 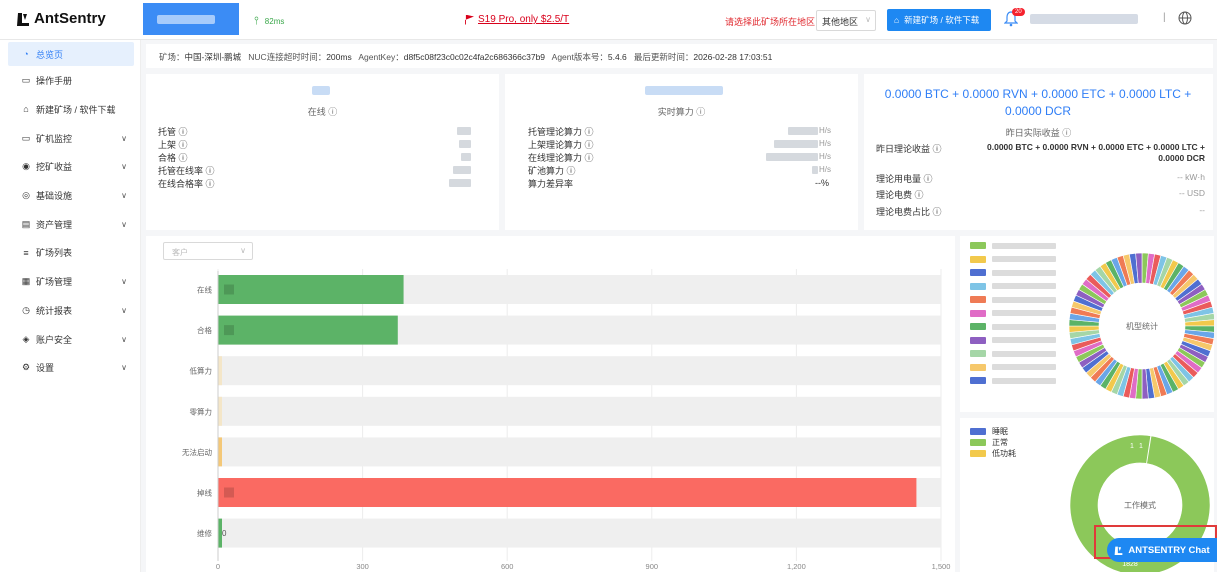 What do you see at coordinates (26, 80) in the screenshot?
I see `book-icon: ▭` at bounding box center [26, 80].